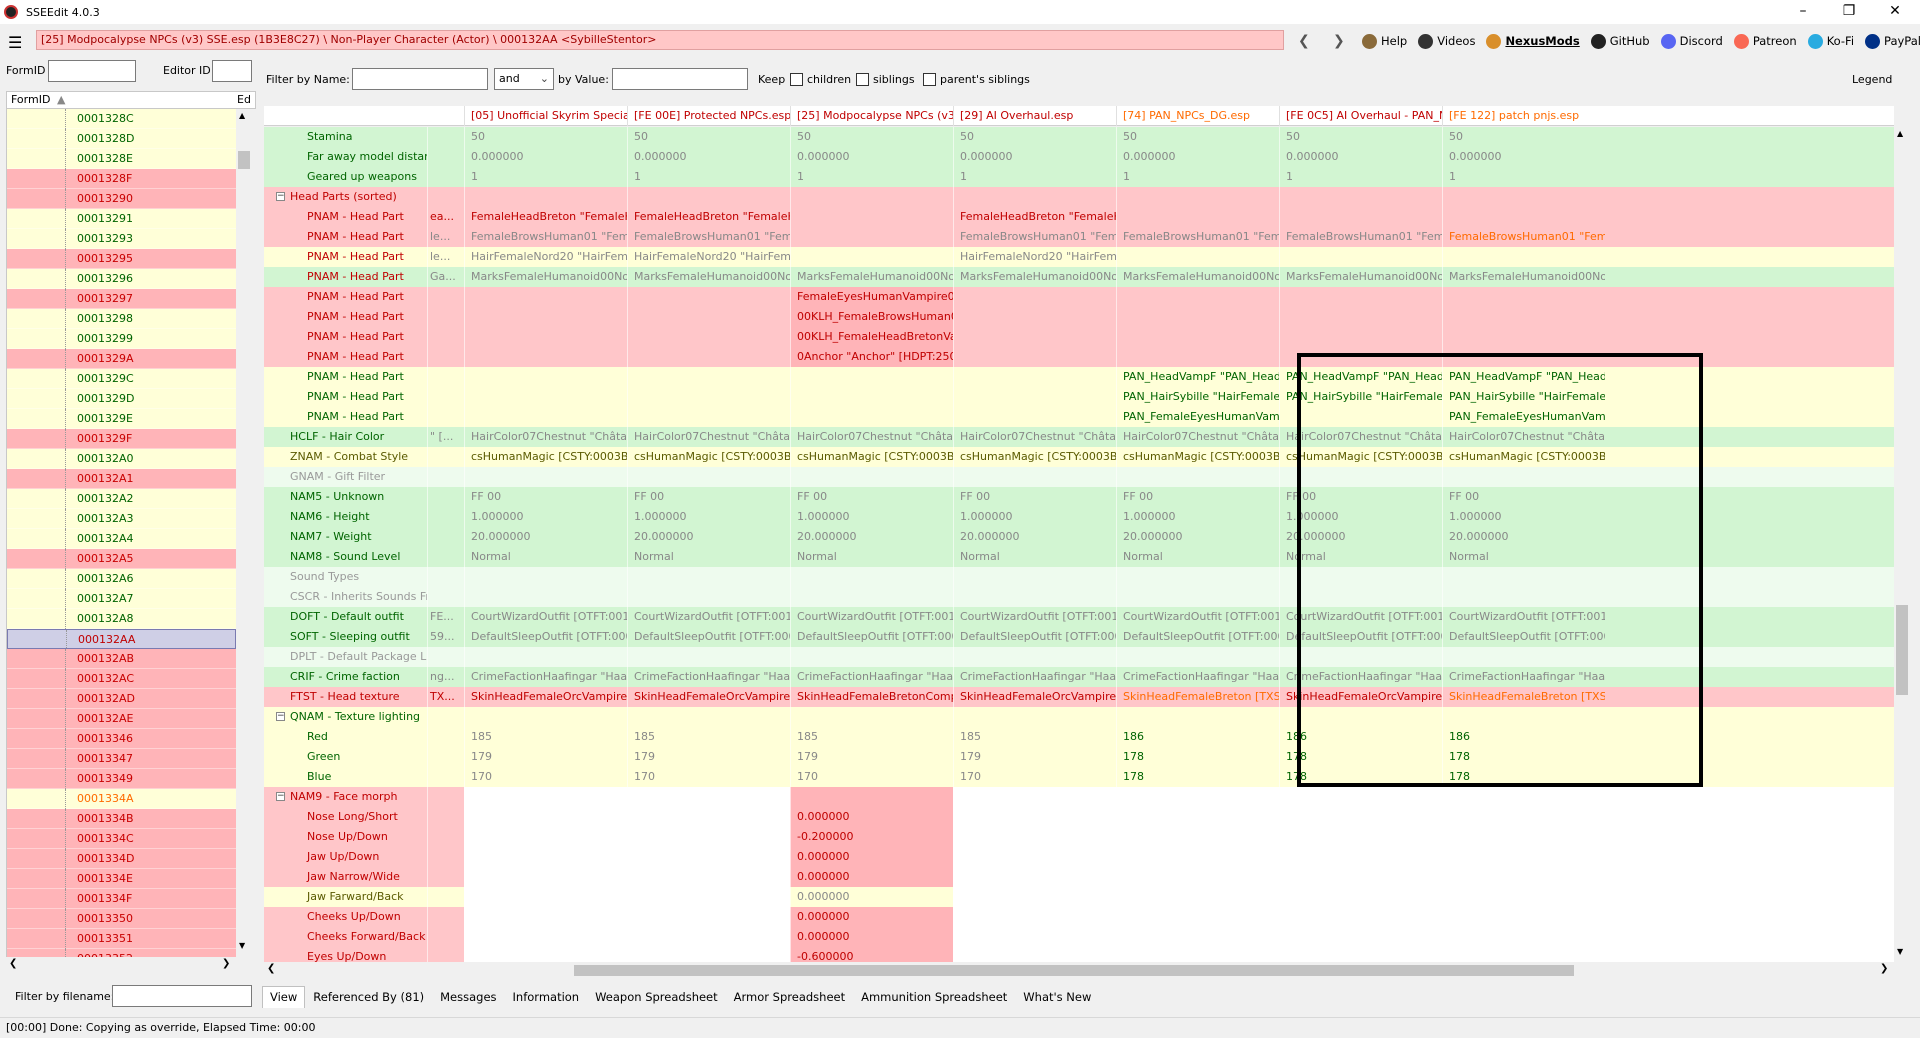 The image size is (1920, 1038). Describe the element at coordinates (708, 177) in the screenshot. I see `value-cell: 1` at that location.